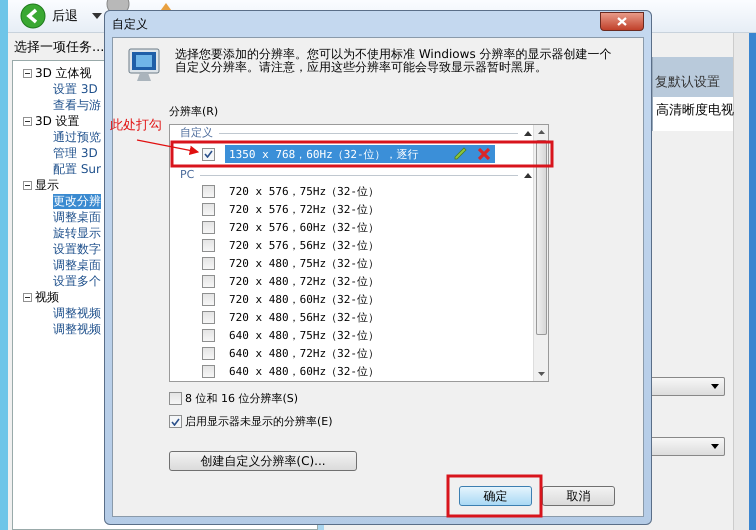 Image resolution: width=756 pixels, height=530 pixels. Describe the element at coordinates (304, 191) in the screenshot. I see `resolution-item: 720 x 576，75Hz（32-位）` at that location.